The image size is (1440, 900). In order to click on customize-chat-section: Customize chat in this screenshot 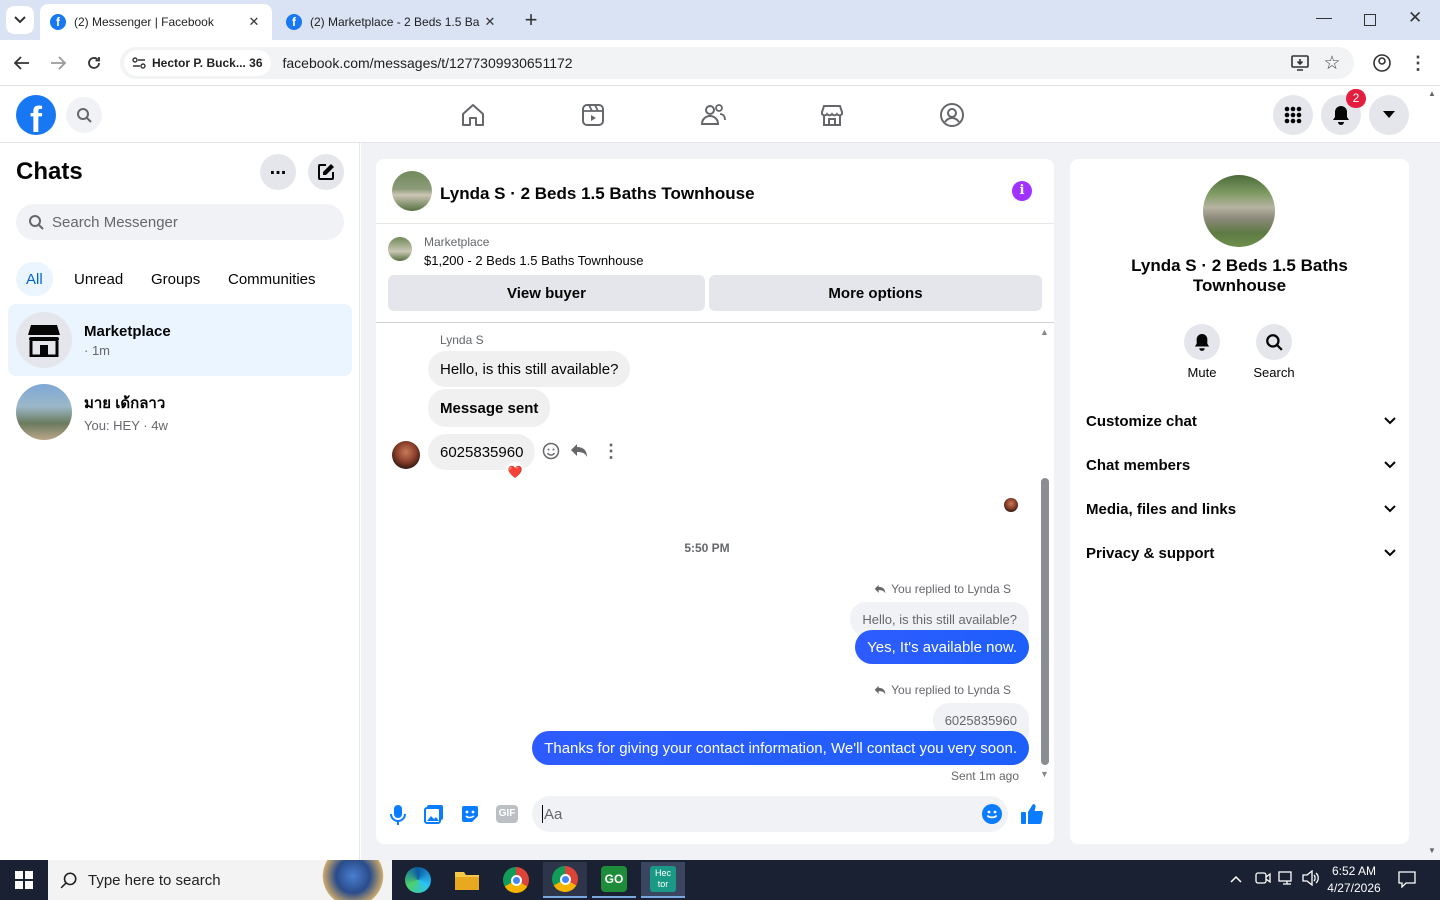, I will do `click(1241, 421)`.